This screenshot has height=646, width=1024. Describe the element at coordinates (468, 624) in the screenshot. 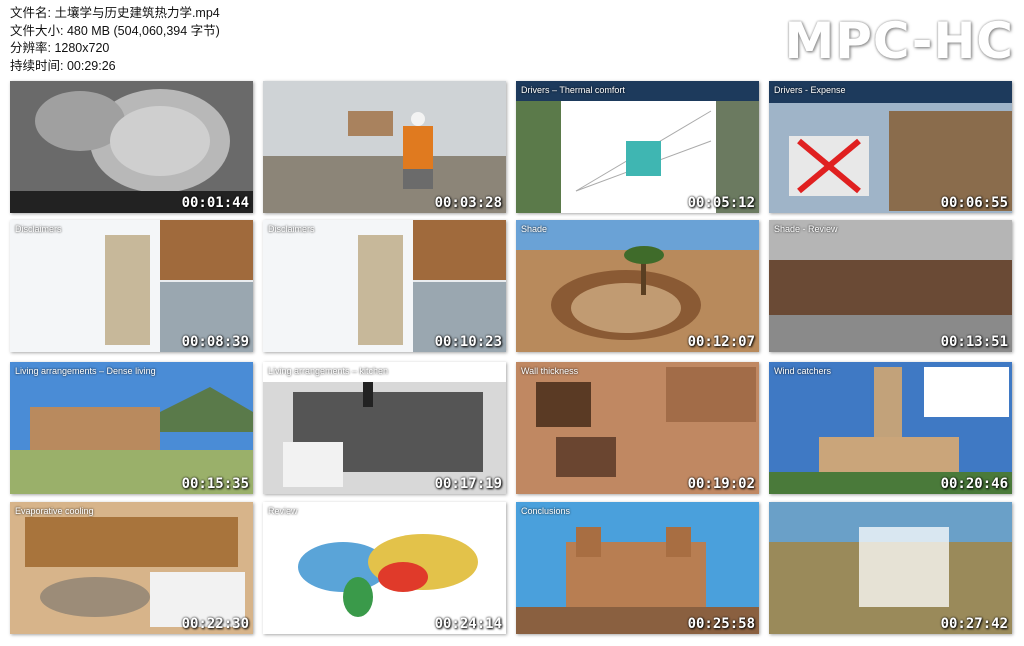

I see `thumbnail-timestamp: 00:24:14` at that location.